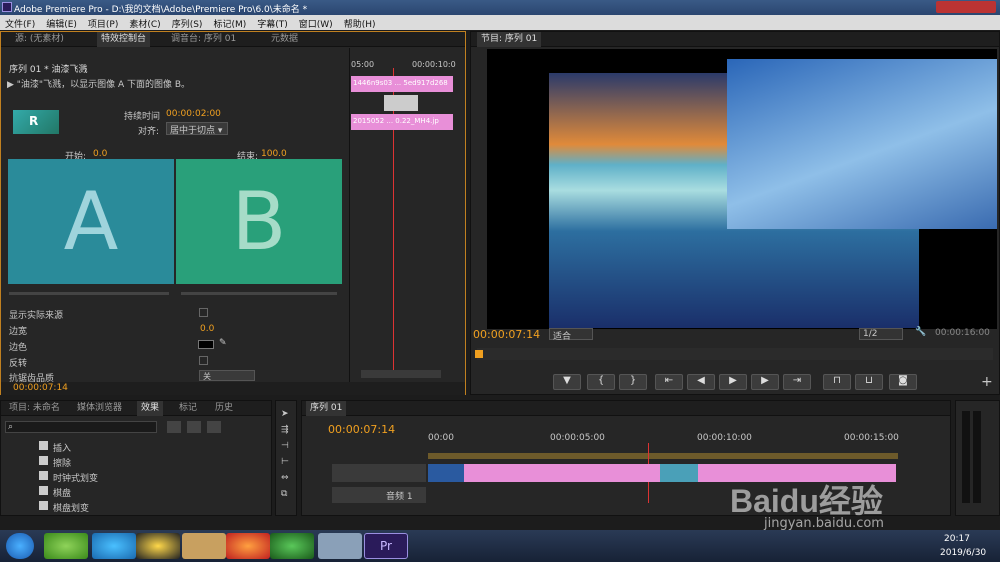 The width and height of the screenshot is (1000, 562). What do you see at coordinates (158, 546) in the screenshot?
I see `qq-icon` at bounding box center [158, 546].